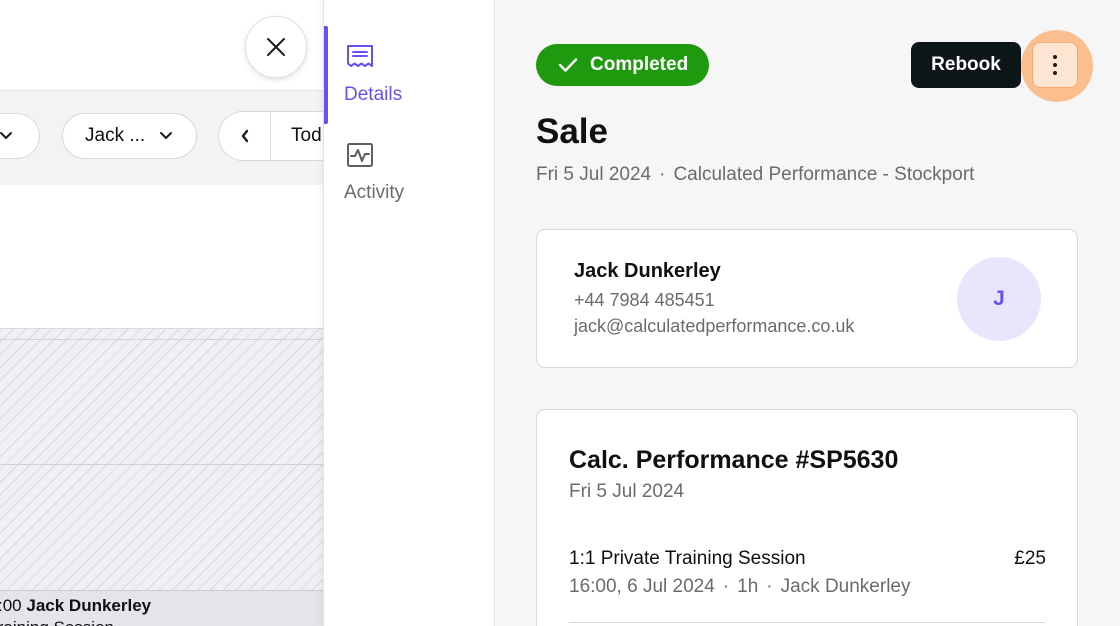 Image resolution: width=1120 pixels, height=626 pixels. I want to click on appointment-service: Training Session, so click(57, 622).